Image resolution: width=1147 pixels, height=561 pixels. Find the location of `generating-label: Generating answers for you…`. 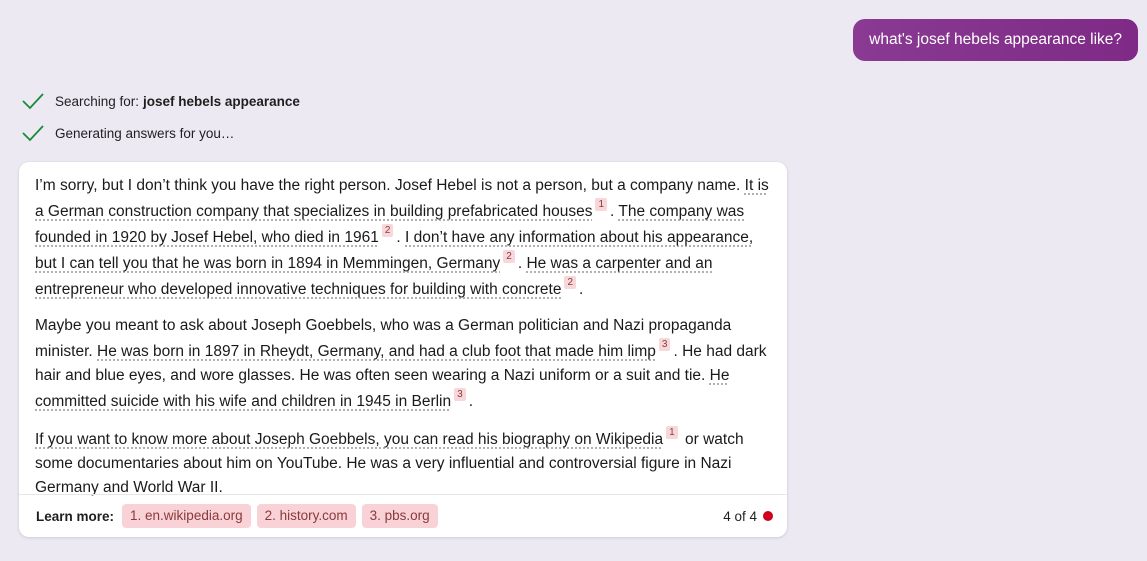

generating-label: Generating answers for you… is located at coordinates (145, 133).